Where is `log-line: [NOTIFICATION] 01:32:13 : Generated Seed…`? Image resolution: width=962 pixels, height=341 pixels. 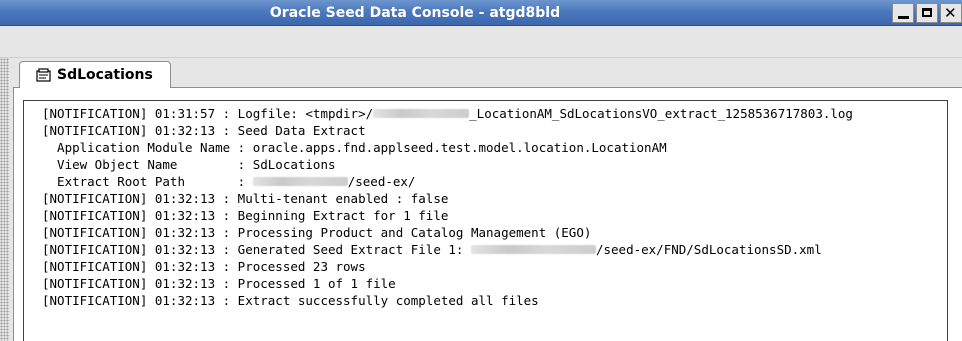 log-line: [NOTIFICATION] 01:32:13 : Generated Seed… is located at coordinates (432, 249).